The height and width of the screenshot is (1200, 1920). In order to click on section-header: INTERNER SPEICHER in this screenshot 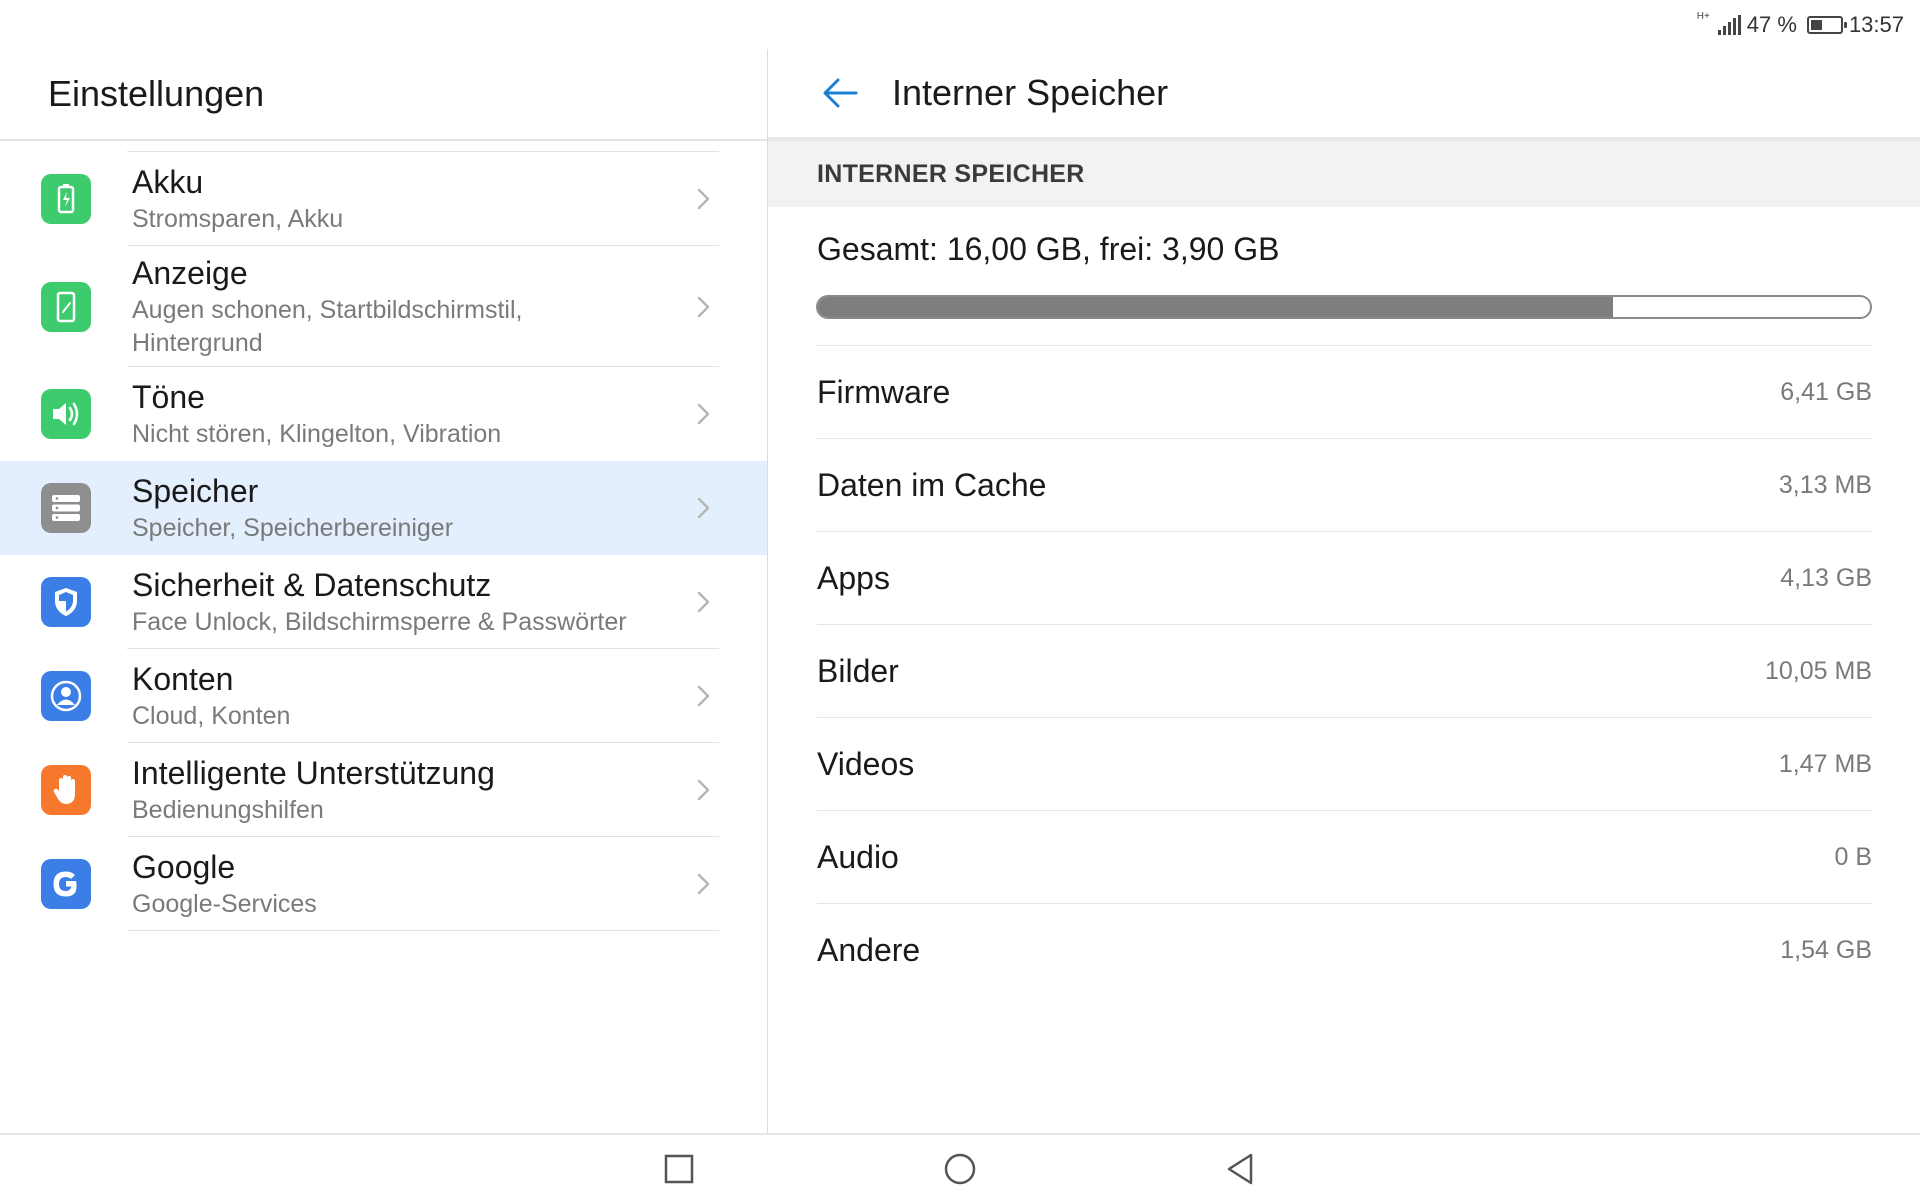, I will do `click(1344, 174)`.